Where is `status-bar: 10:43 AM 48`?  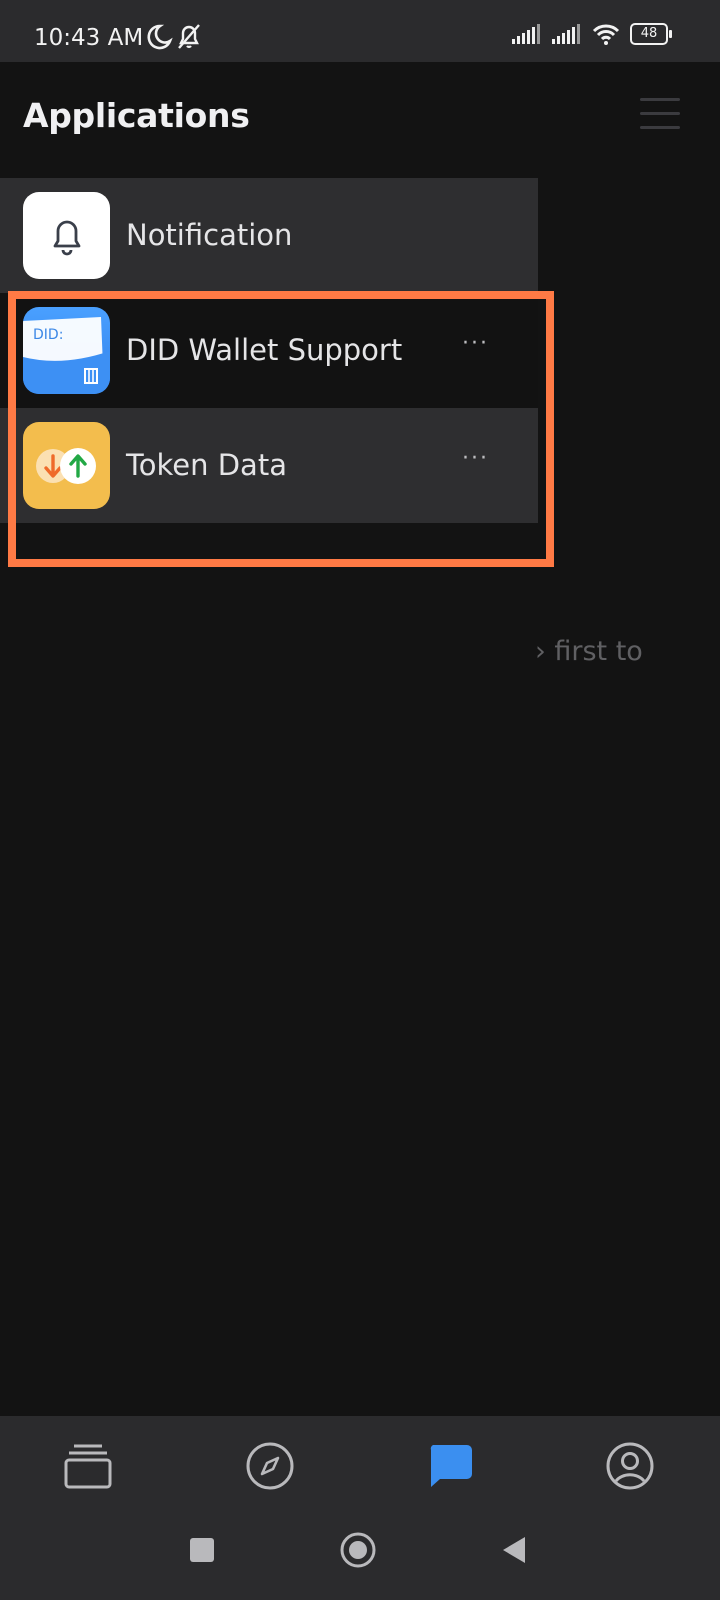 status-bar: 10:43 AM 48 is located at coordinates (360, 31).